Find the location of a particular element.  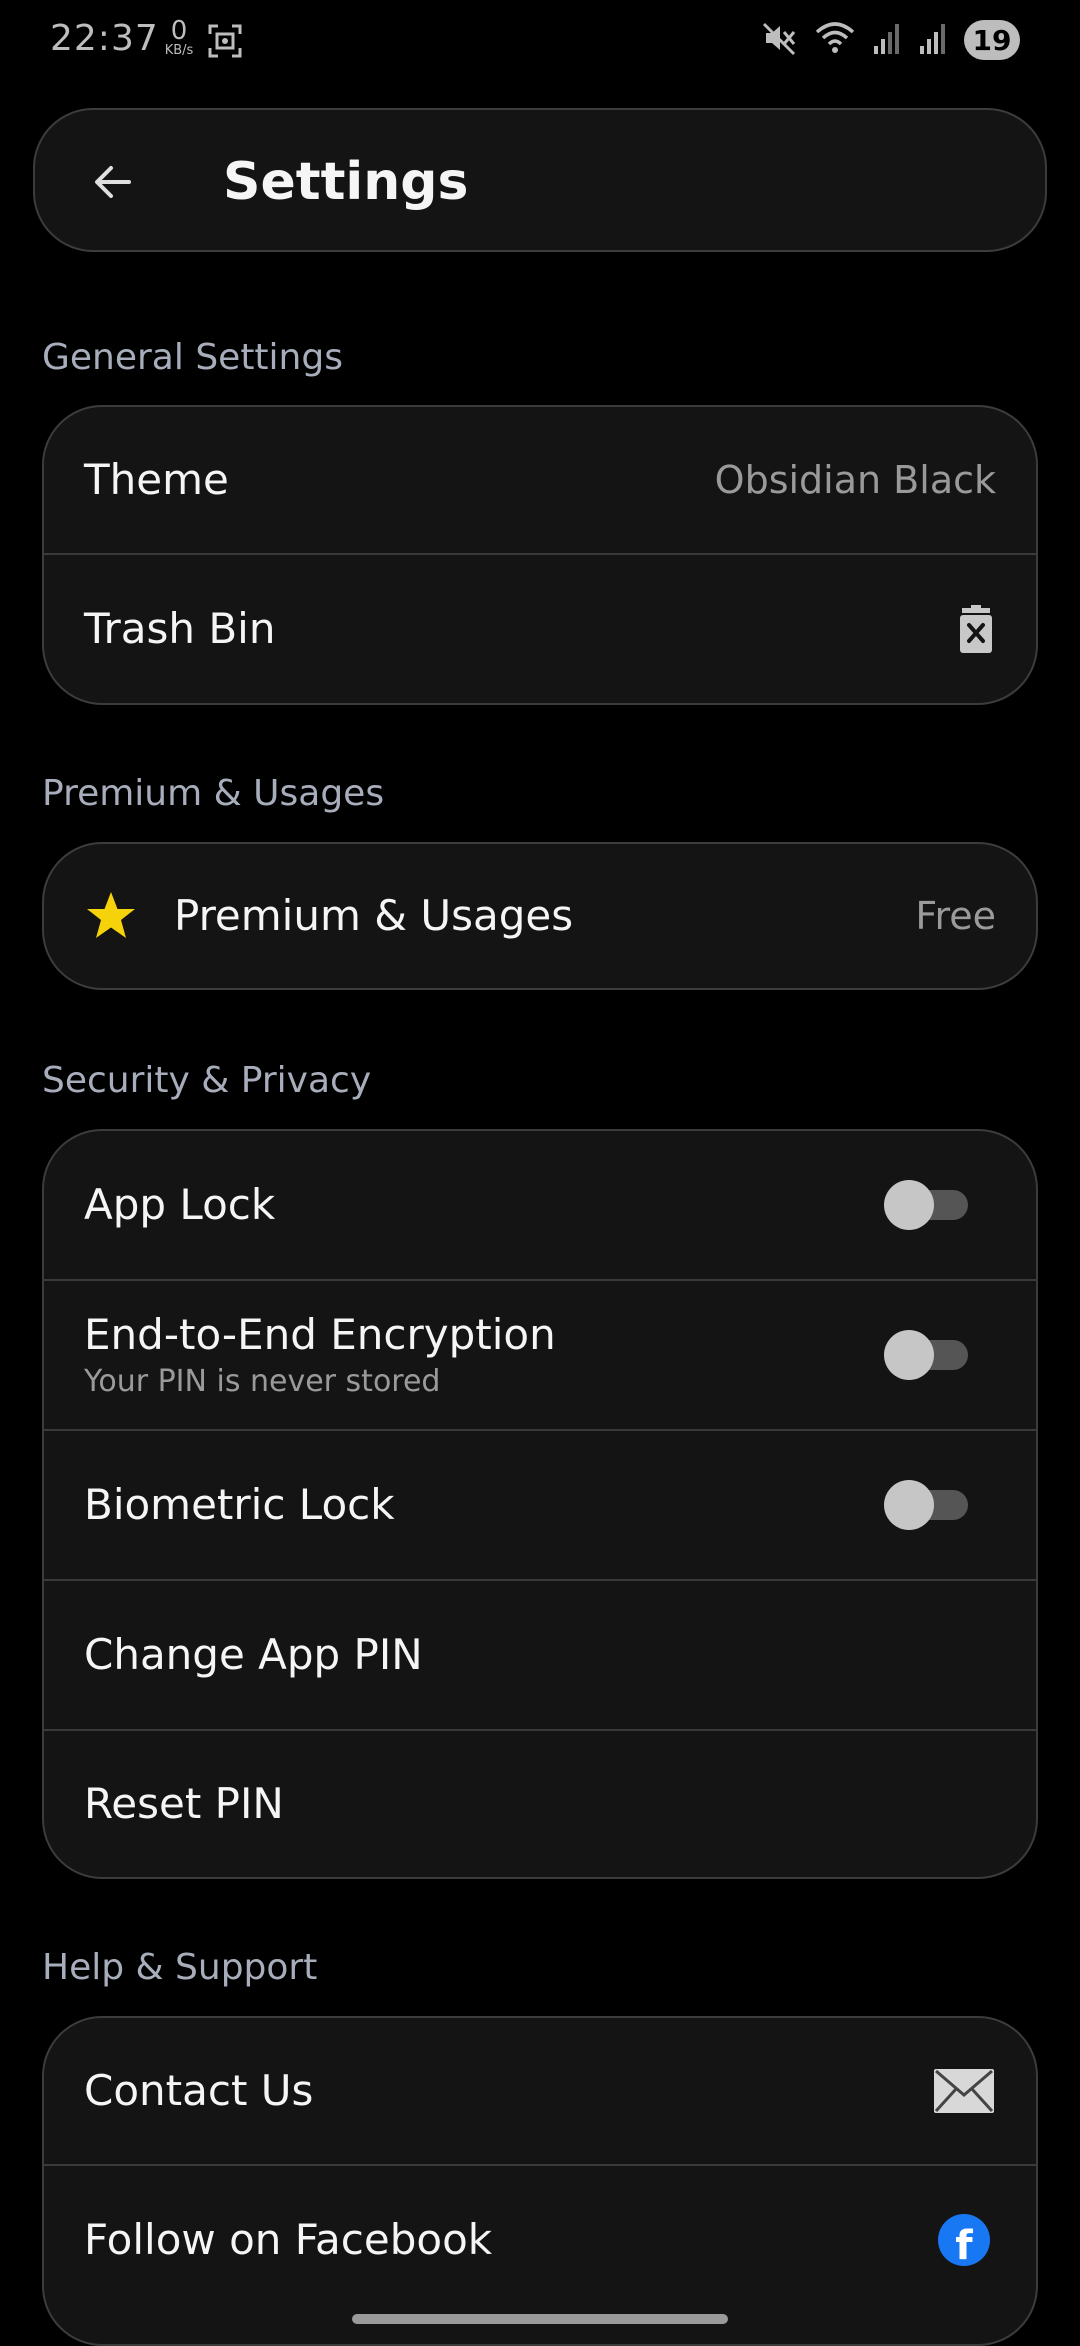

app-lock-label: App Lock is located at coordinates (180, 1204).